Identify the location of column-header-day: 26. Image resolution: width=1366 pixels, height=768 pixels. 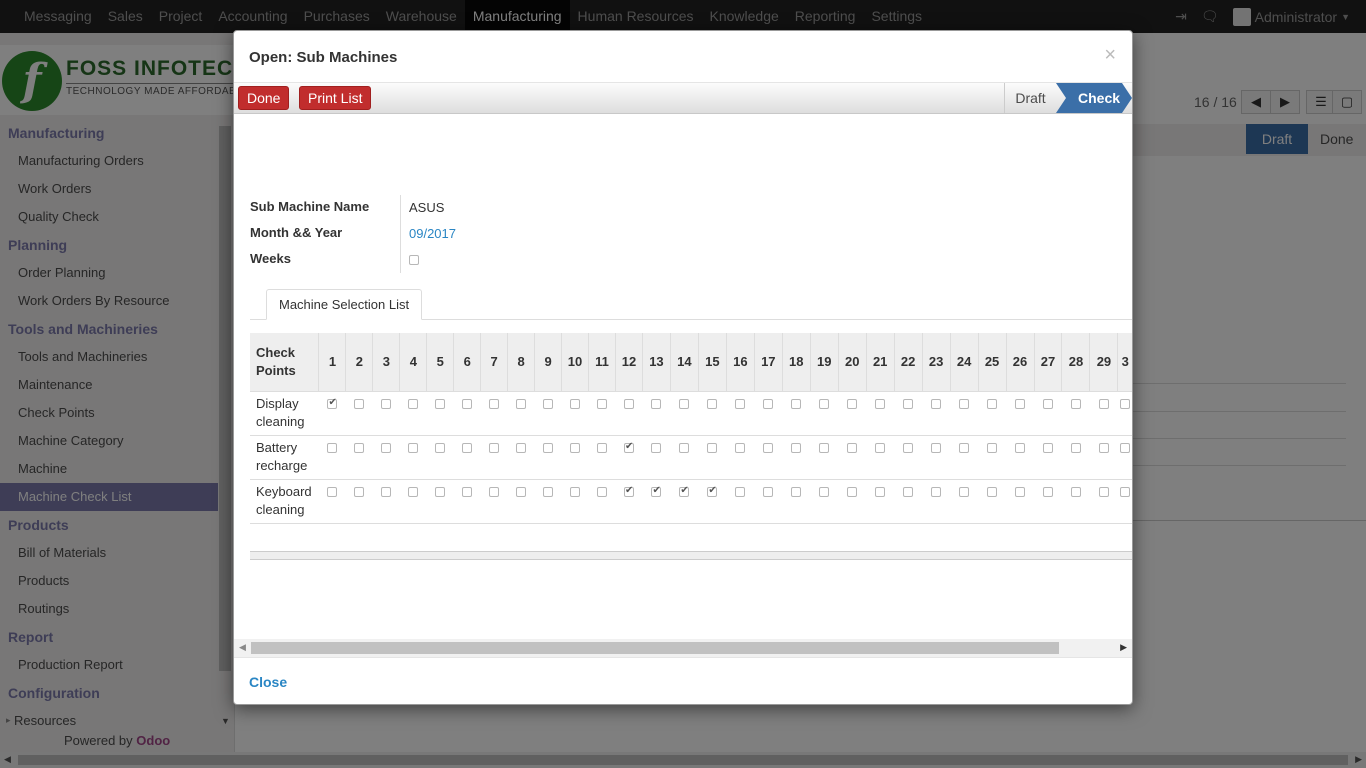
(1020, 362).